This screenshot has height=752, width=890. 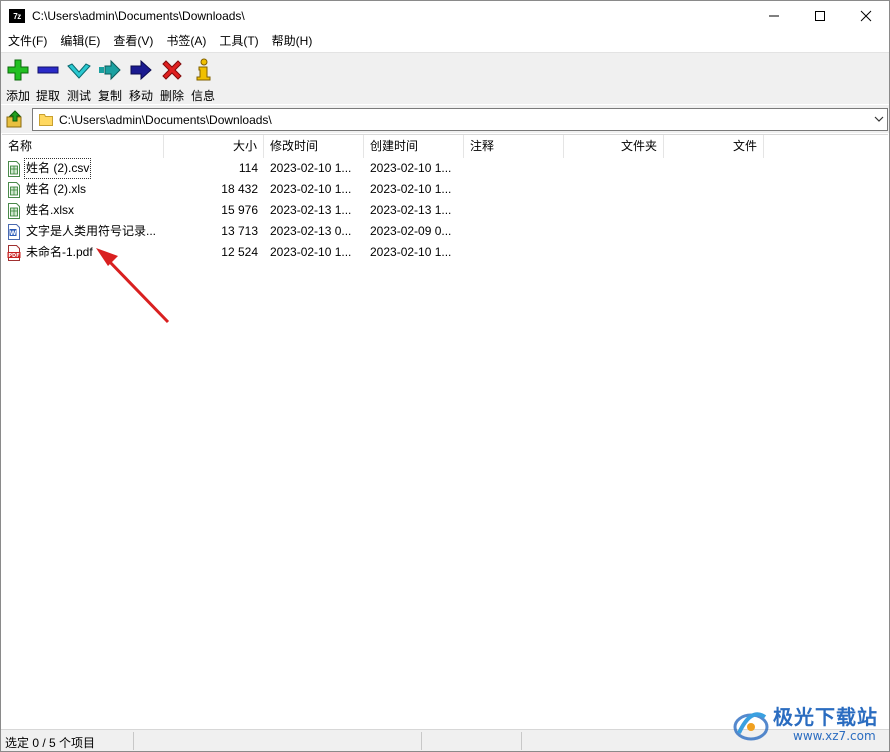 What do you see at coordinates (239, 252) in the screenshot?
I see `file-size: 12 524` at bounding box center [239, 252].